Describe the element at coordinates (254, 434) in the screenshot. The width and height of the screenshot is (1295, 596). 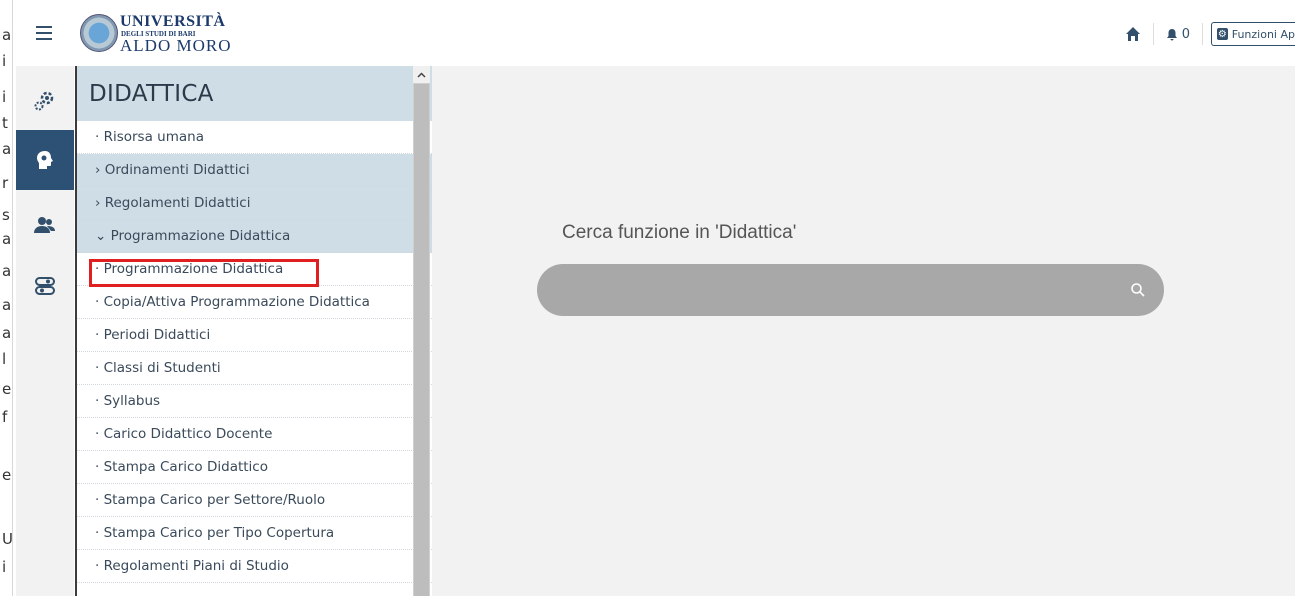
I see `menu-item-carico-didattico-docente: · Carico Didattico Docente` at that location.